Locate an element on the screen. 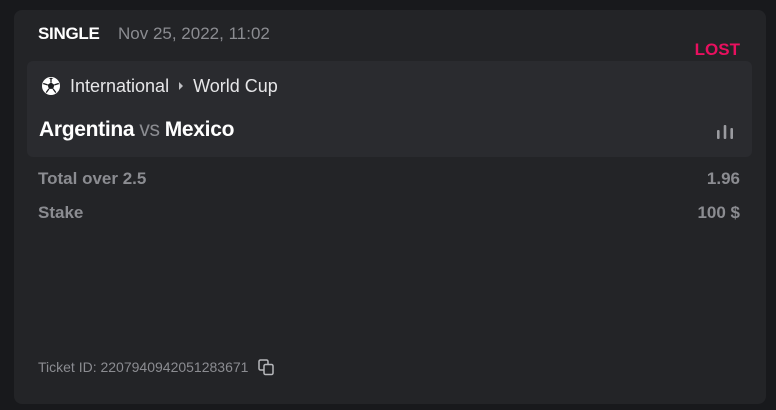  stake-label: Stake is located at coordinates (61, 212).